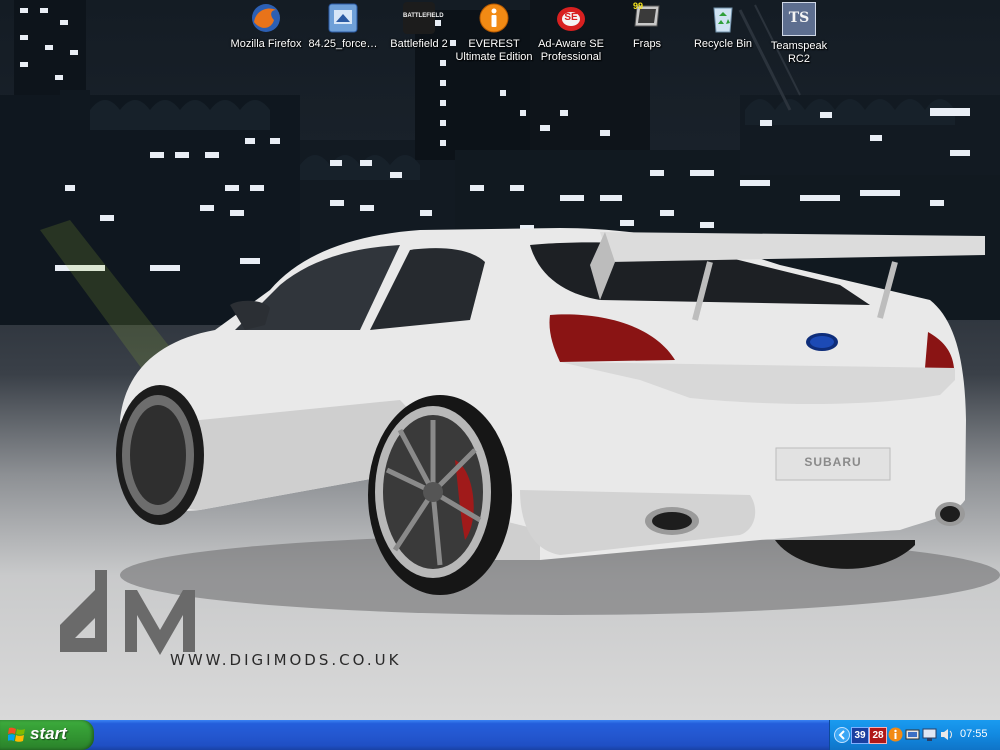 This screenshot has height=750, width=1000. I want to click on volume-tray-icon, so click(946, 734).